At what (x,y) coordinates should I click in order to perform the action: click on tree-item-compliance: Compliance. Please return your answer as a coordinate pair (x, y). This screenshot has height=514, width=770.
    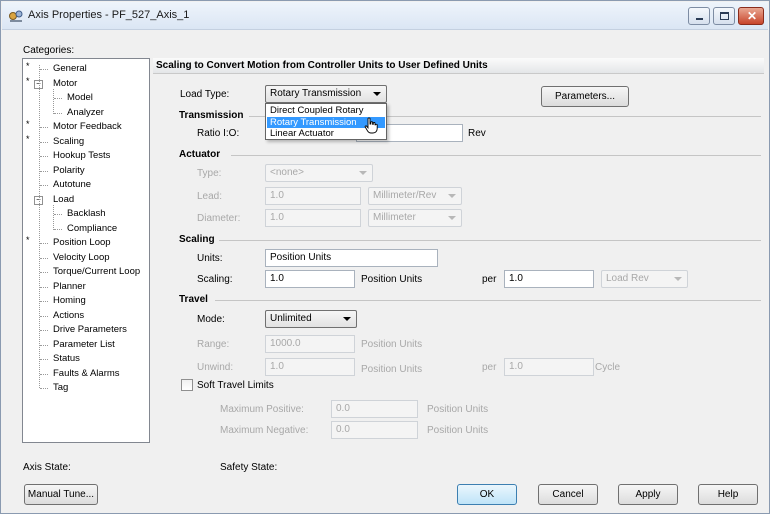
    Looking at the image, I should click on (92, 229).